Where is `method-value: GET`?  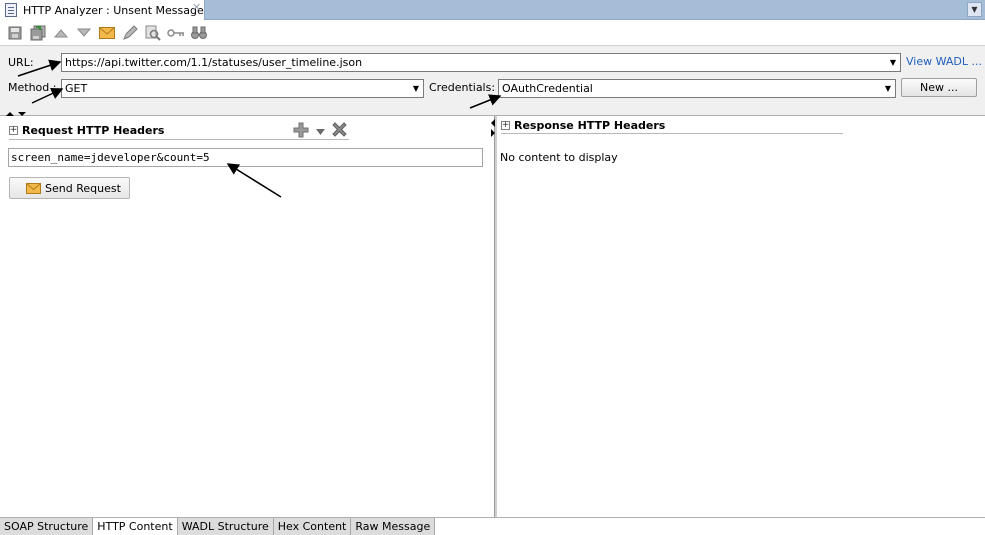 method-value: GET is located at coordinates (76, 88).